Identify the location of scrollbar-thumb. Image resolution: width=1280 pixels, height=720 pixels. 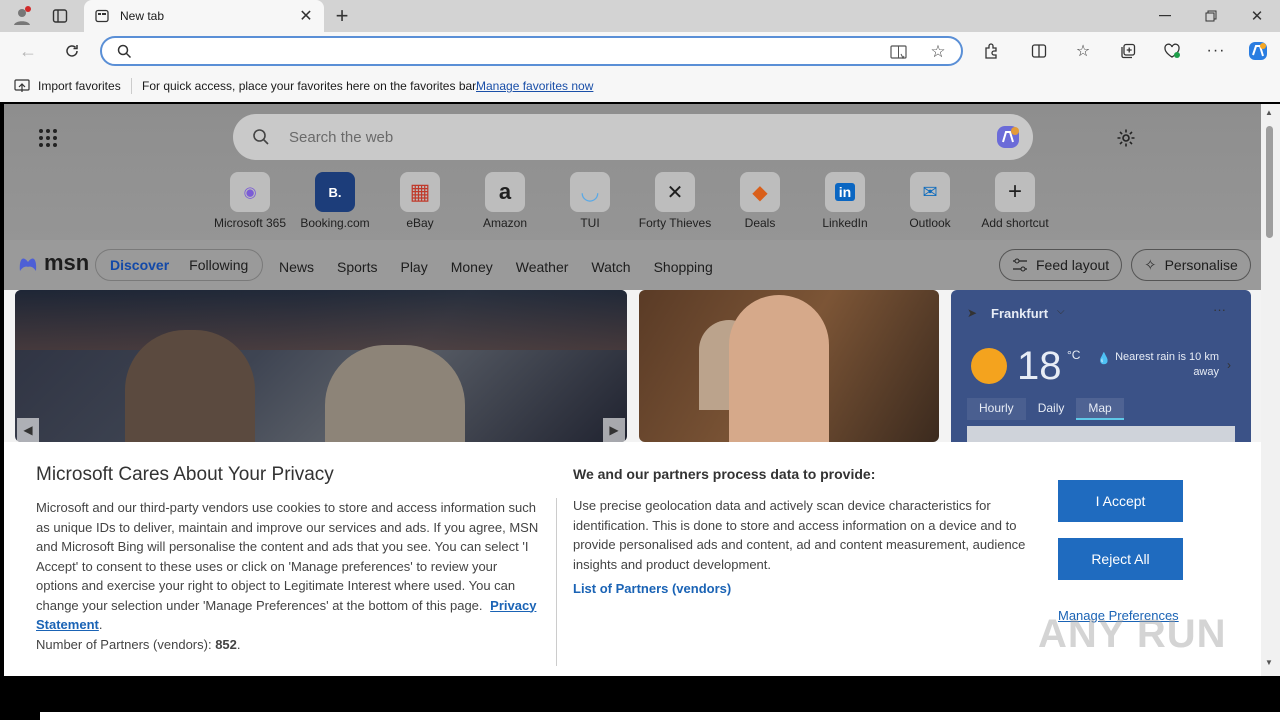
(1269, 182).